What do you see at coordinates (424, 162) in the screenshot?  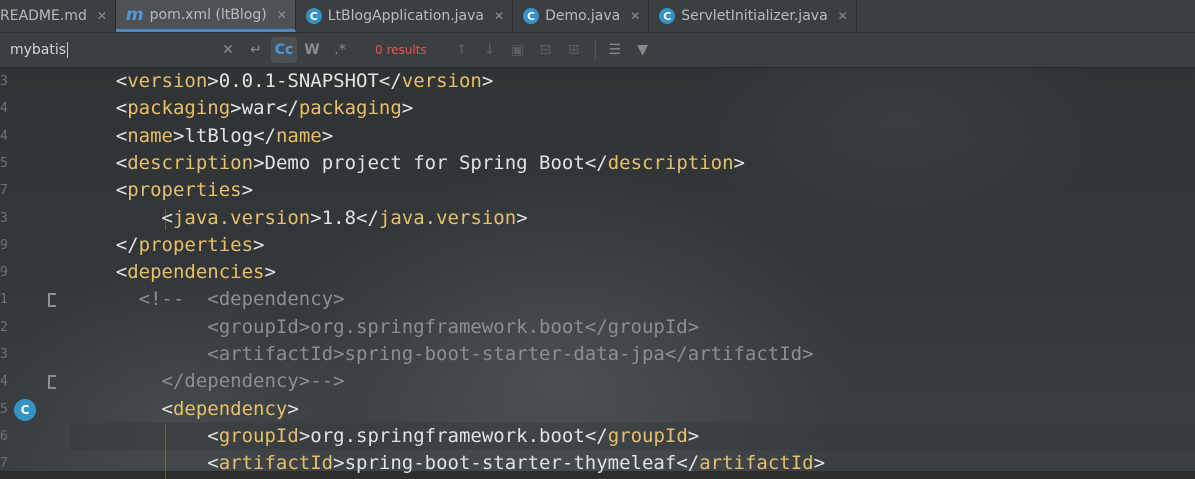 I see `xml-text: Demo project for Spring Boot` at bounding box center [424, 162].